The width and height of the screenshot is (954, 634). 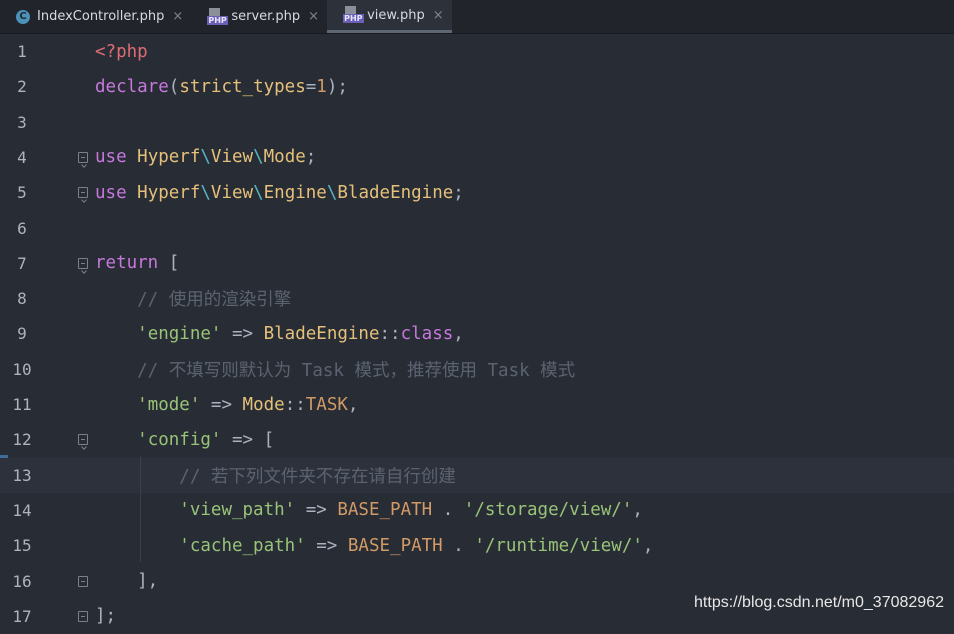 I want to click on line-number: 17, so click(x=22, y=616).